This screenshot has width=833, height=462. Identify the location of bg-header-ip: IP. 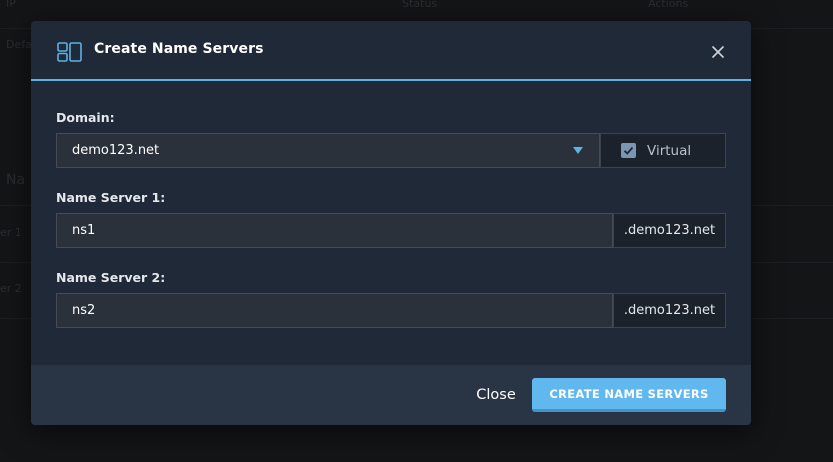
(11, 5).